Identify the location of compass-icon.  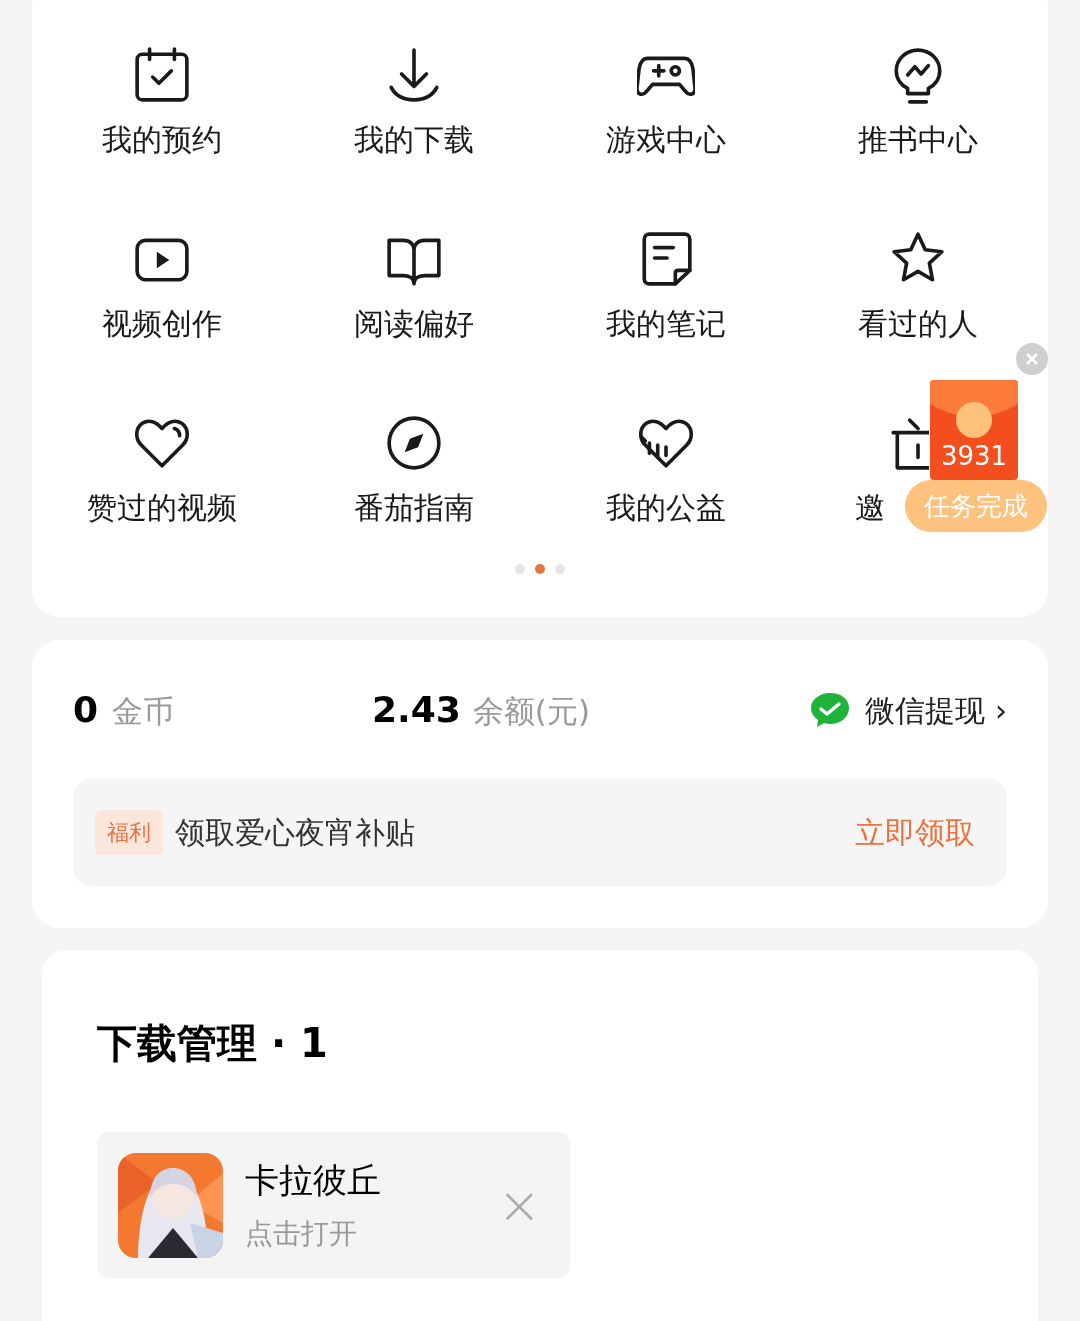
(414, 443).